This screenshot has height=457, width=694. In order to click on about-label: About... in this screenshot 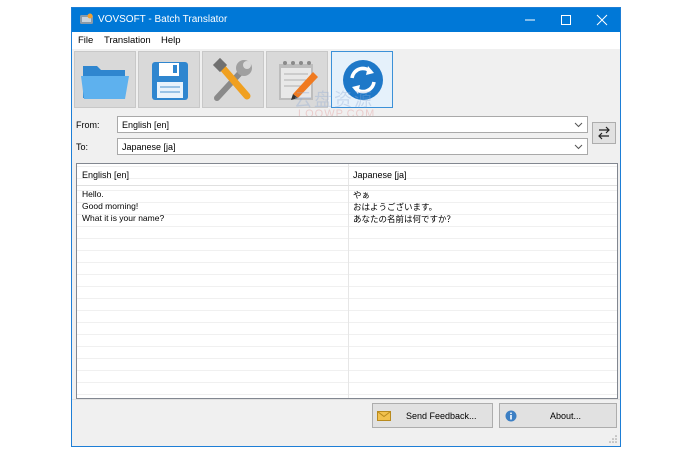, I will do `click(566, 416)`.